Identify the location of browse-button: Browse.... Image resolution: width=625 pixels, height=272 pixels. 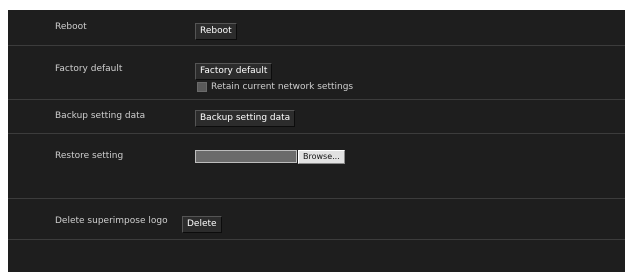
(321, 157).